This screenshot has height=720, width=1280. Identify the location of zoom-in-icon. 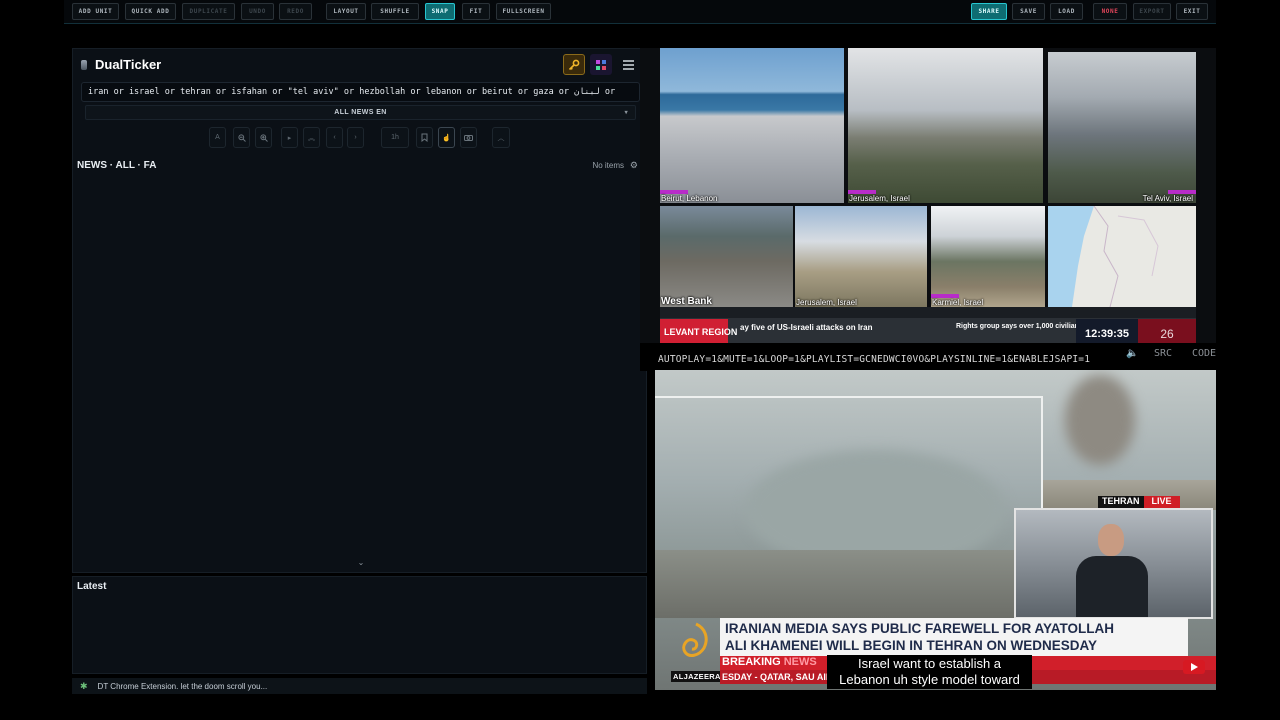
(263, 137).